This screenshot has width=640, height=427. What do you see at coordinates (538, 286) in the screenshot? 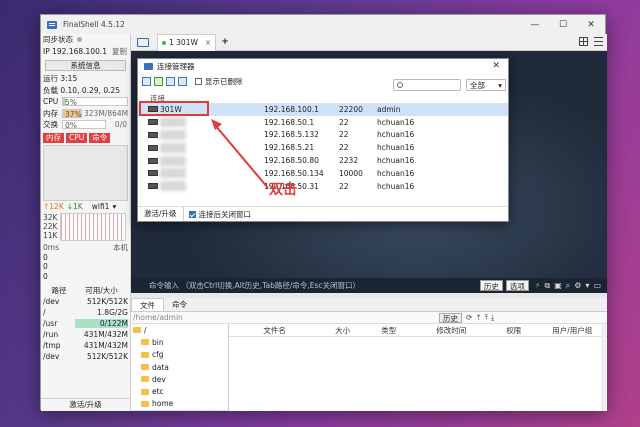
I see `lightning-icon: ⚡` at bounding box center [538, 286].